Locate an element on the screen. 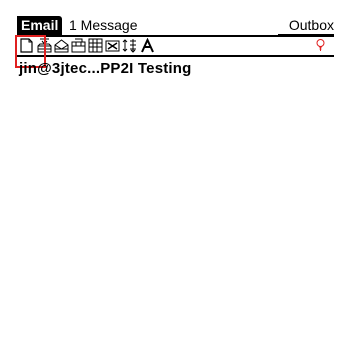 The height and width of the screenshot is (341, 350). delete-icon is located at coordinates (112, 45).